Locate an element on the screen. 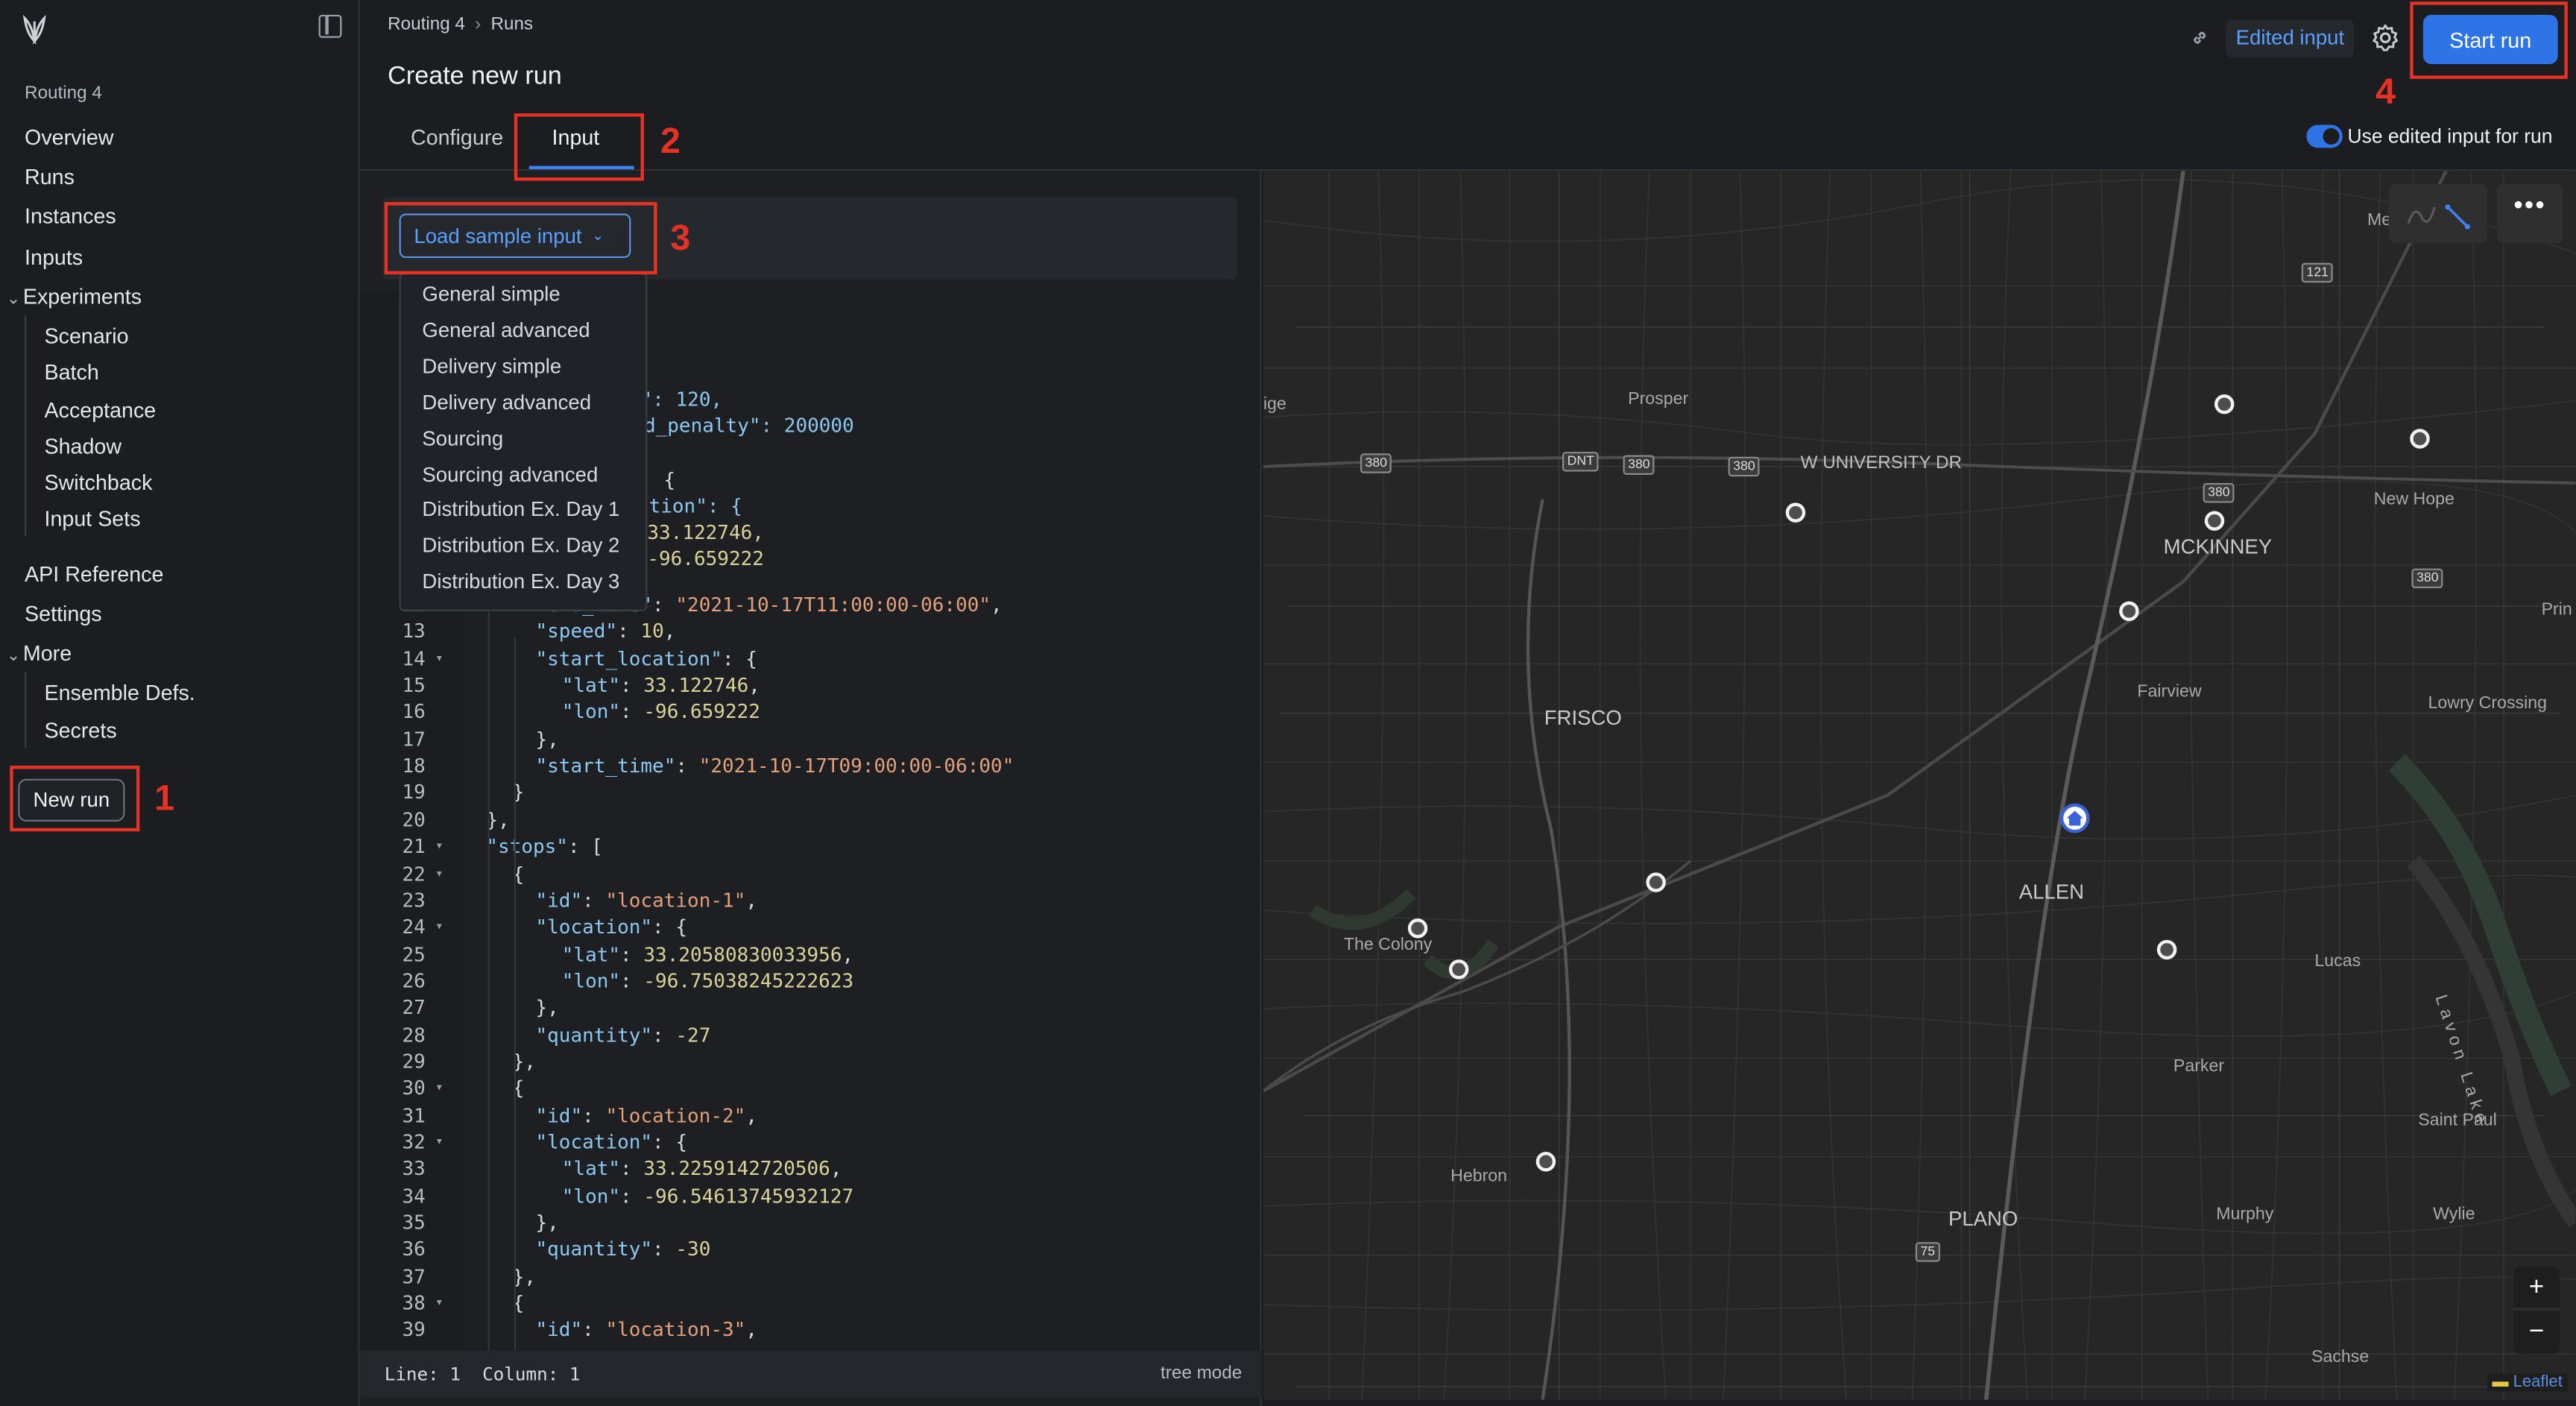  sample-menu-item: Sourcing advanced is located at coordinates (510, 474).